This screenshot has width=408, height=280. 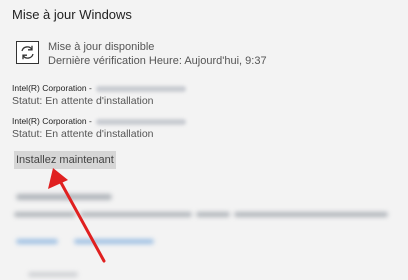 I want to click on annotation-arrow, so click(x=77, y=215).